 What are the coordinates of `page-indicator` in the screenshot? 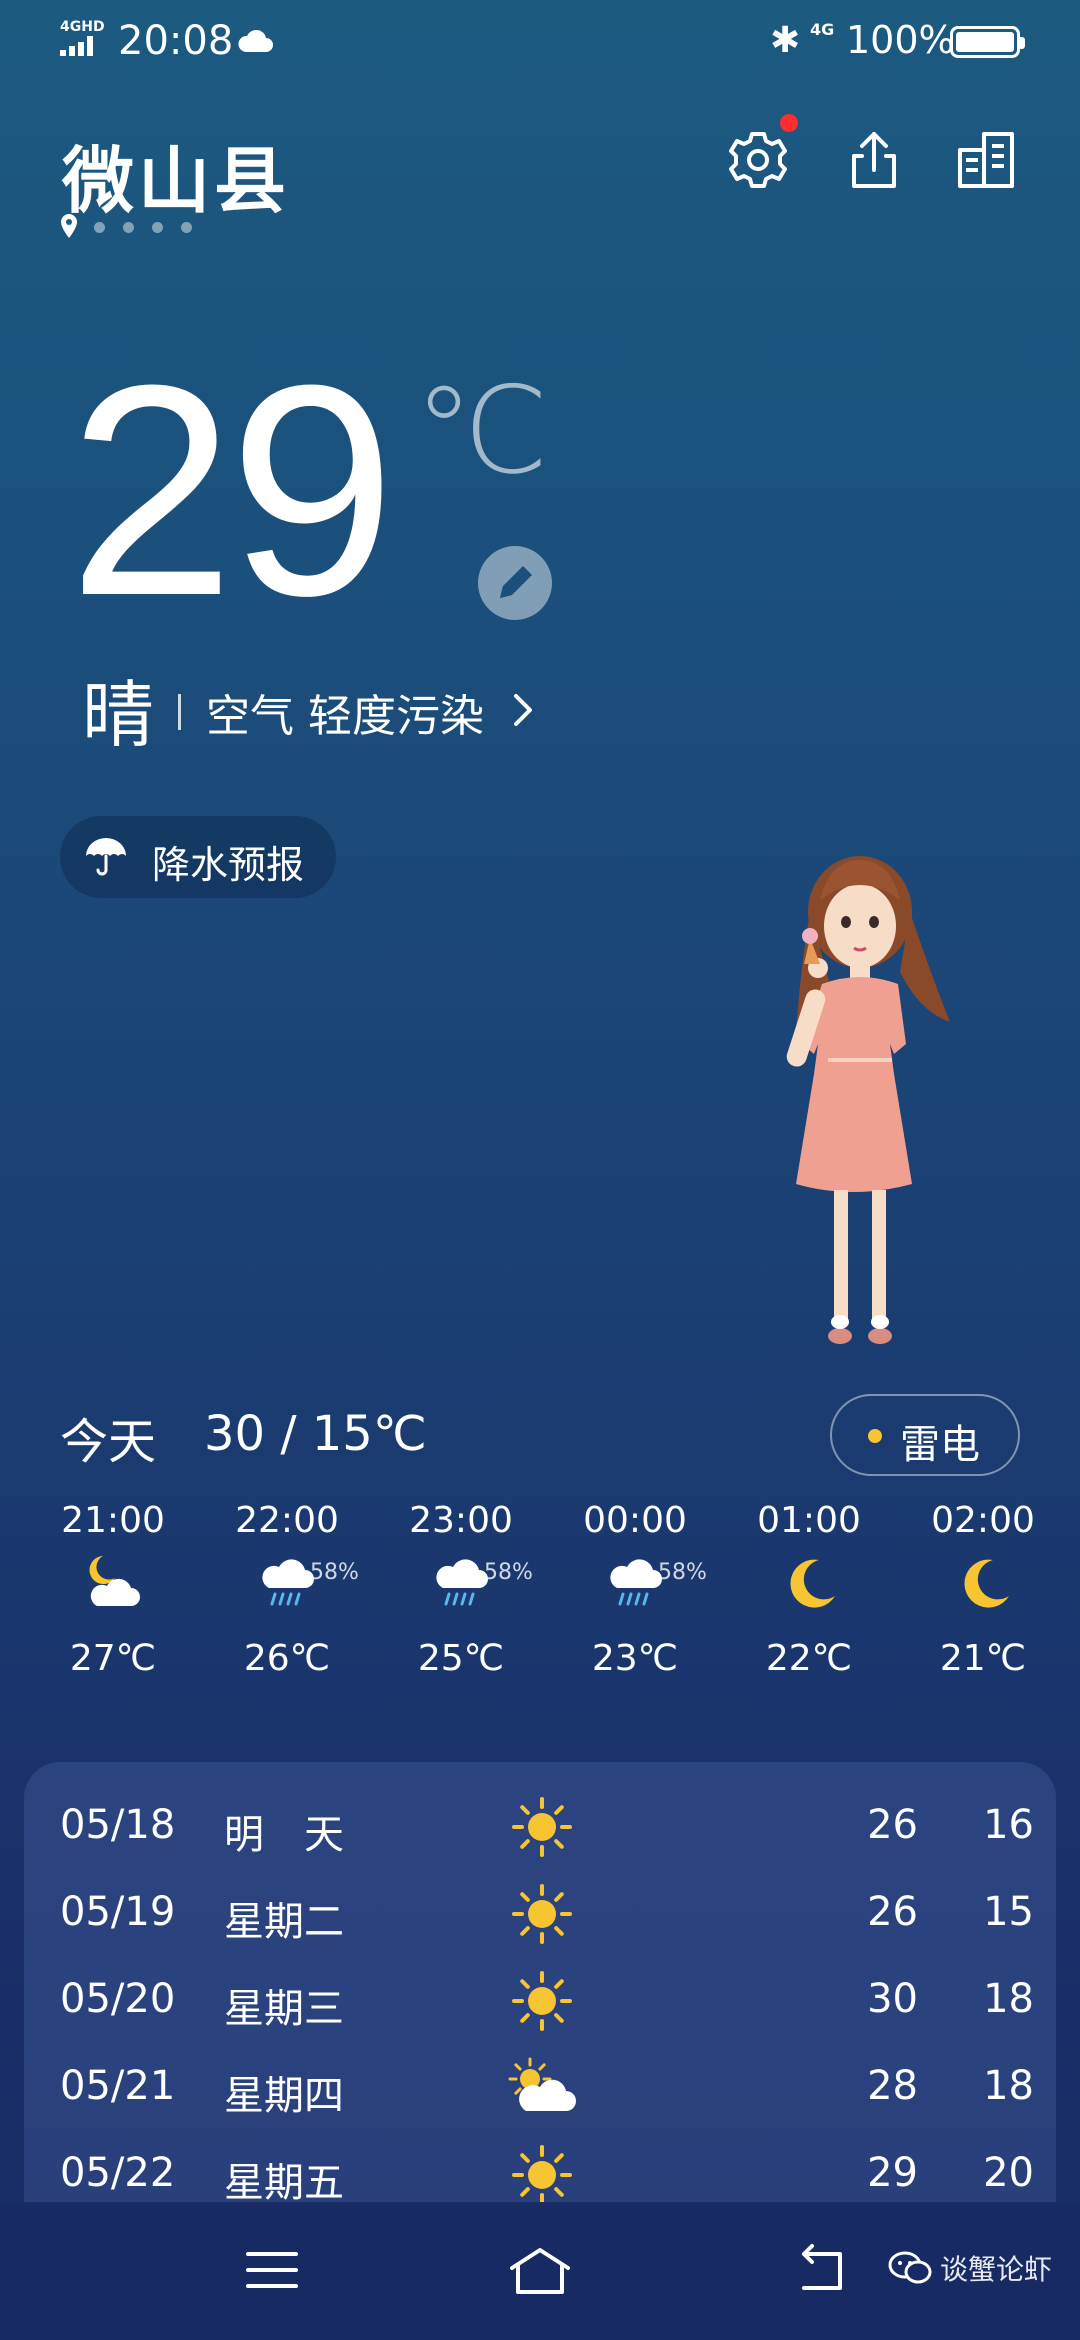 It's located at (143, 227).